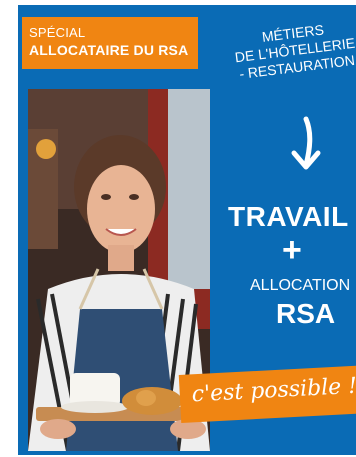 Image resolution: width=356 pixels, height=457 pixels. Describe the element at coordinates (288, 216) in the screenshot. I see `travail-title: TRAVAIL` at that location.